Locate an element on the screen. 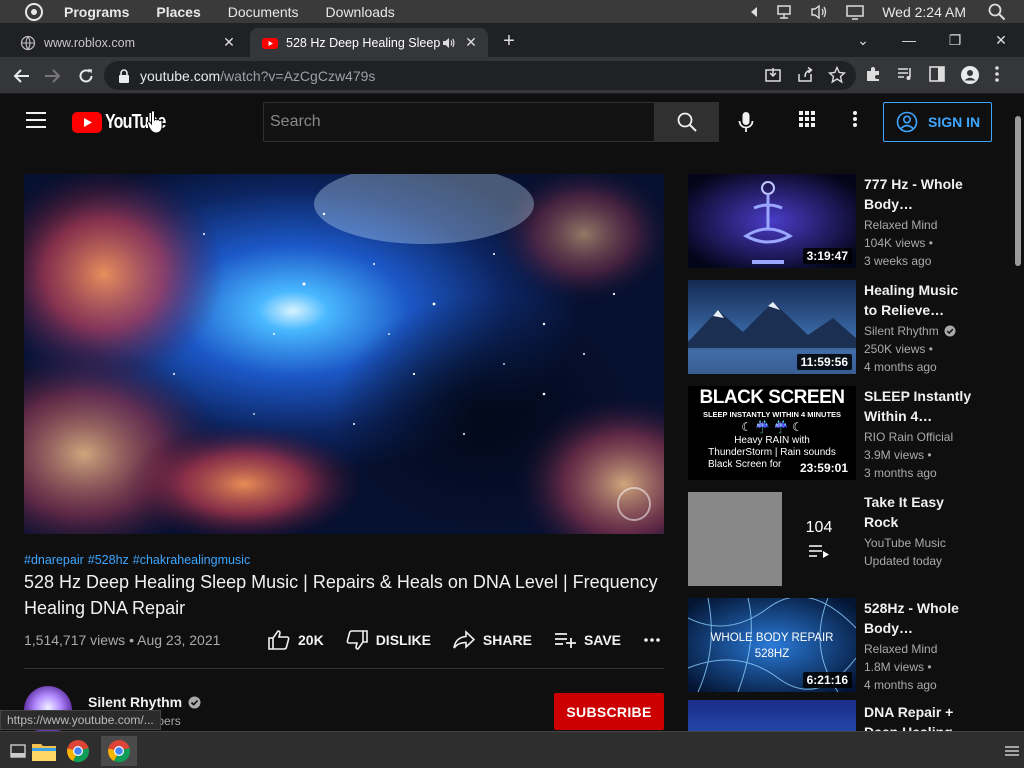 The height and width of the screenshot is (768, 1024). more-horiz-icon is located at coordinates (652, 640).